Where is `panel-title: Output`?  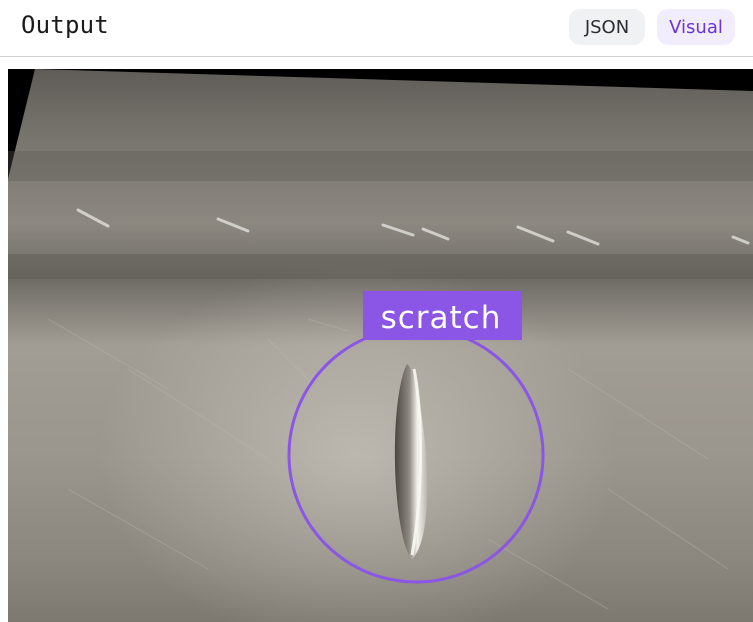
panel-title: Output is located at coordinates (65, 25).